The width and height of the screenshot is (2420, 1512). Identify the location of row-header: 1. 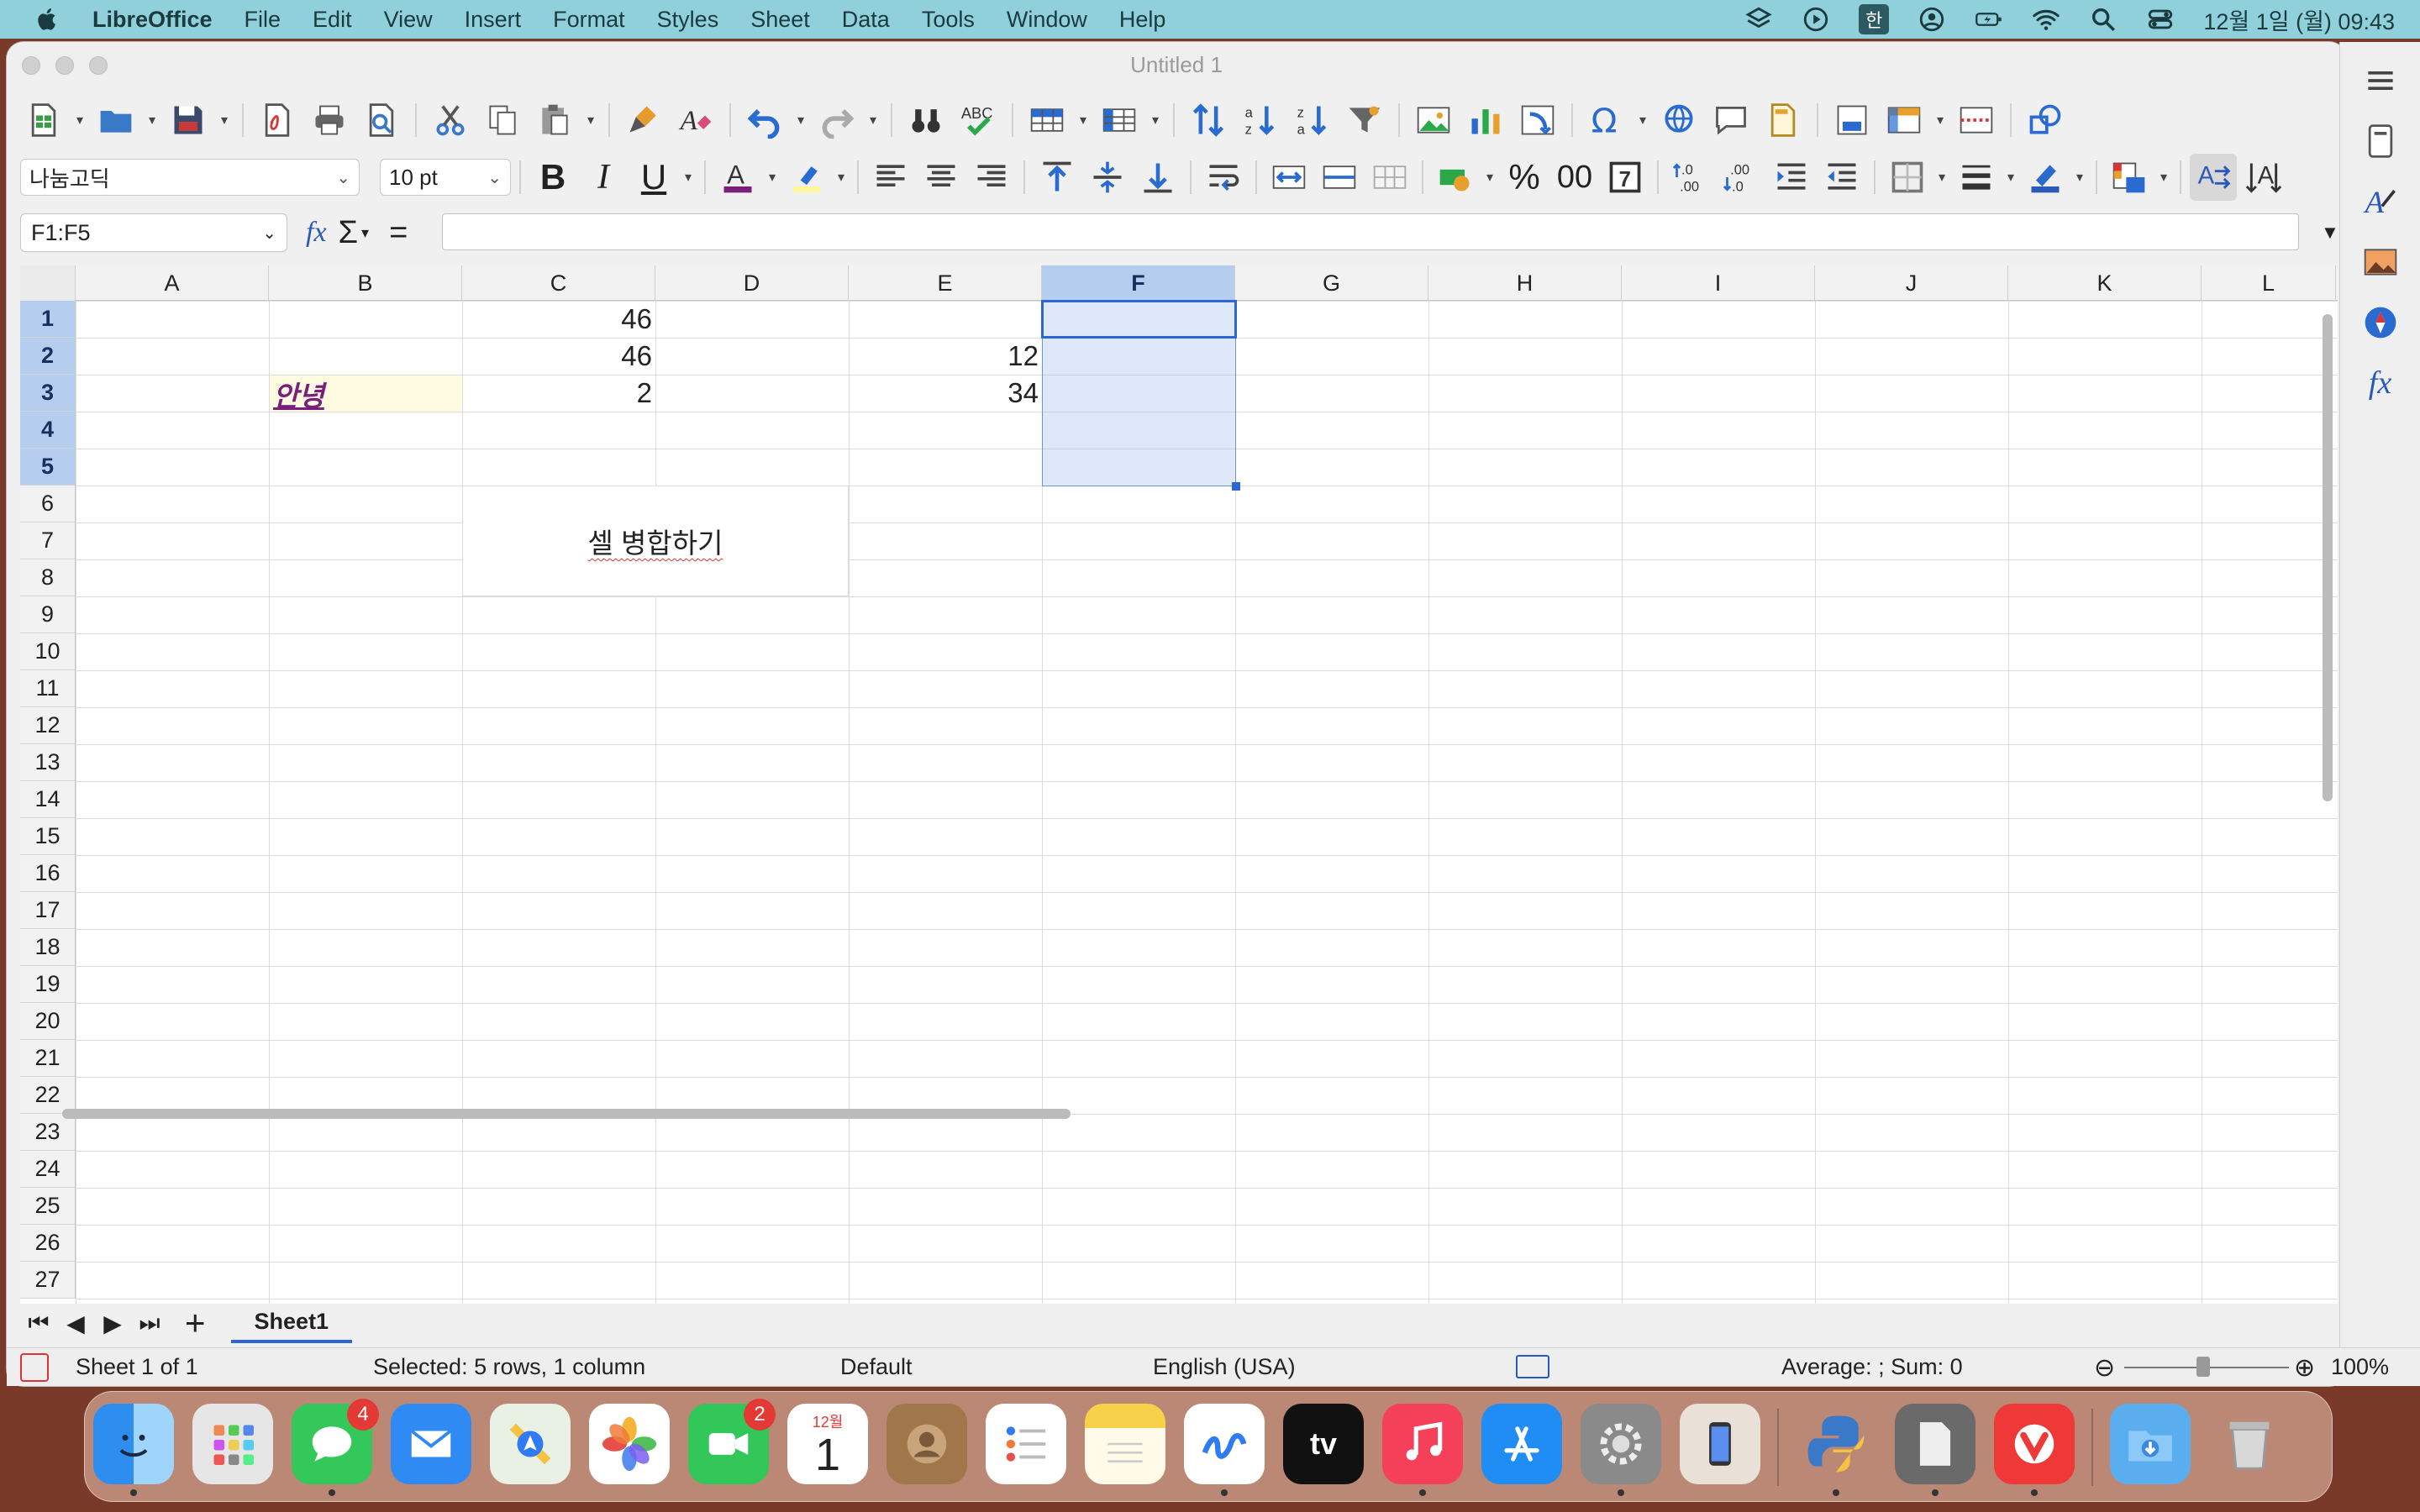
(47, 319).